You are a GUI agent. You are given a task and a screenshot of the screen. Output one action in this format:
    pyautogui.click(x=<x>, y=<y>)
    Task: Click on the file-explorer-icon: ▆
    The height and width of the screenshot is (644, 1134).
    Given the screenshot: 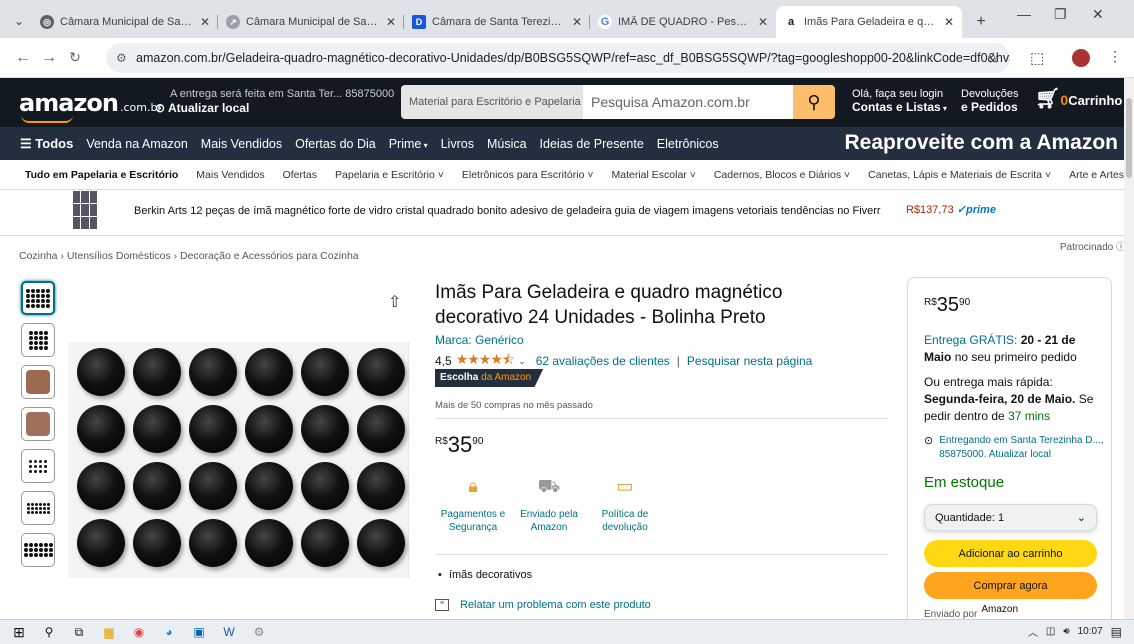 What is the action you would take?
    pyautogui.click(x=109, y=632)
    